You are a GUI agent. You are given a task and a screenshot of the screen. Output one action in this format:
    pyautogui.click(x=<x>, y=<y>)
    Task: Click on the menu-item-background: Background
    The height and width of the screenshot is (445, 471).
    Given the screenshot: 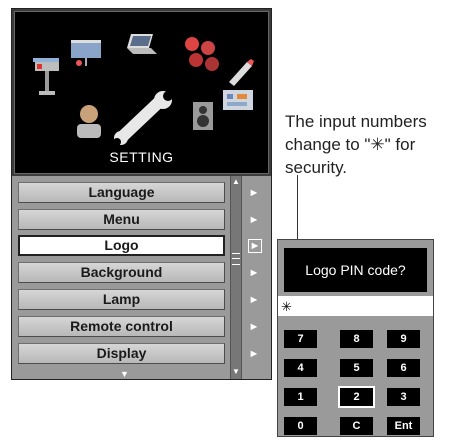 What is the action you would take?
    pyautogui.click(x=121, y=272)
    